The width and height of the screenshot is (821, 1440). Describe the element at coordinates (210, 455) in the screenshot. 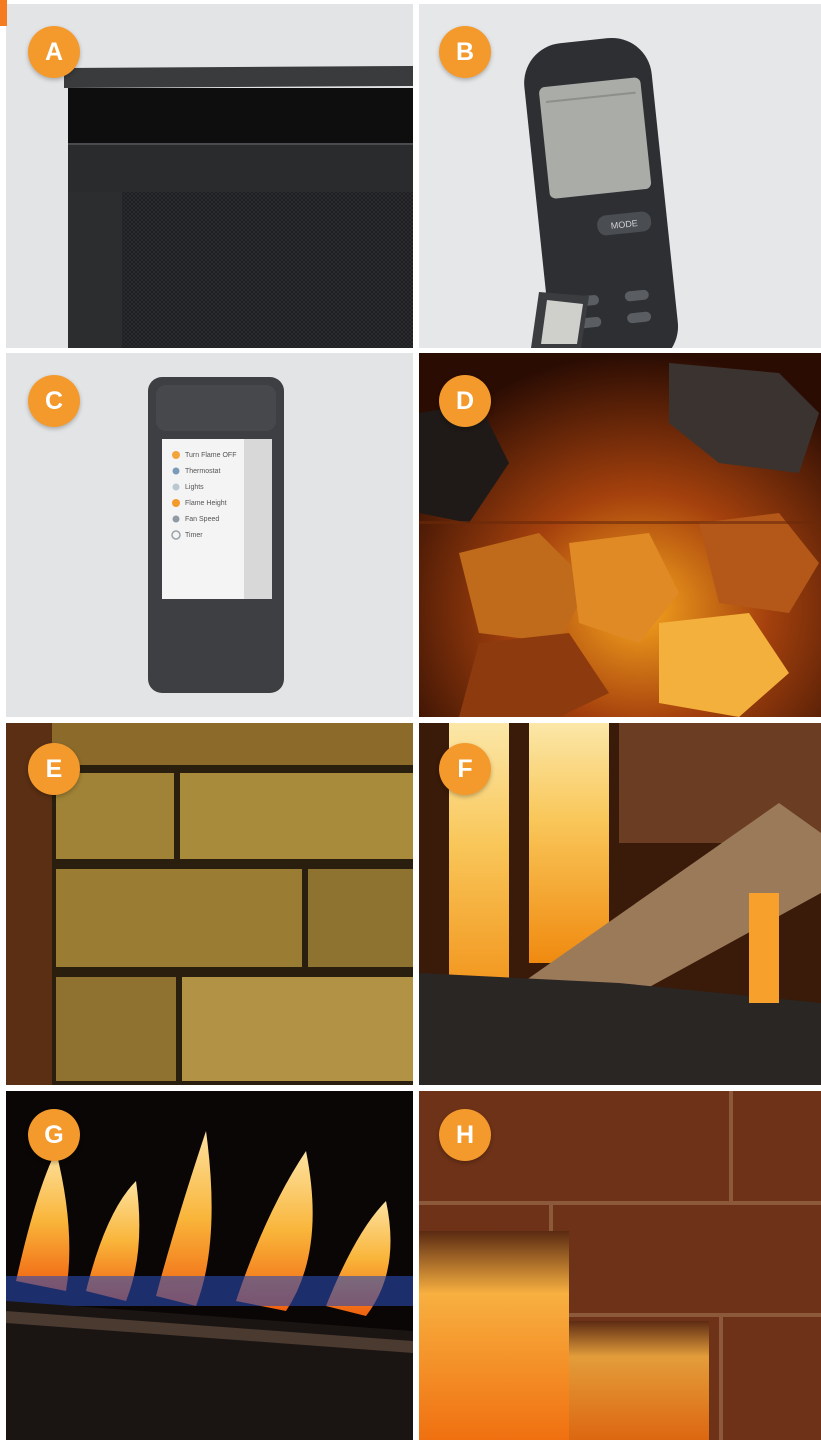

I see `menu-item-1: Turn Flame OFF` at that location.